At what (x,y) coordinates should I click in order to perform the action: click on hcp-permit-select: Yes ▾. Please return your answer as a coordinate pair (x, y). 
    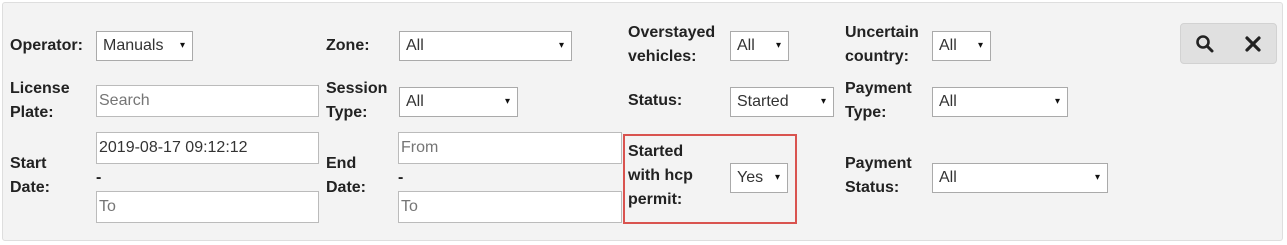
    Looking at the image, I should click on (759, 178).